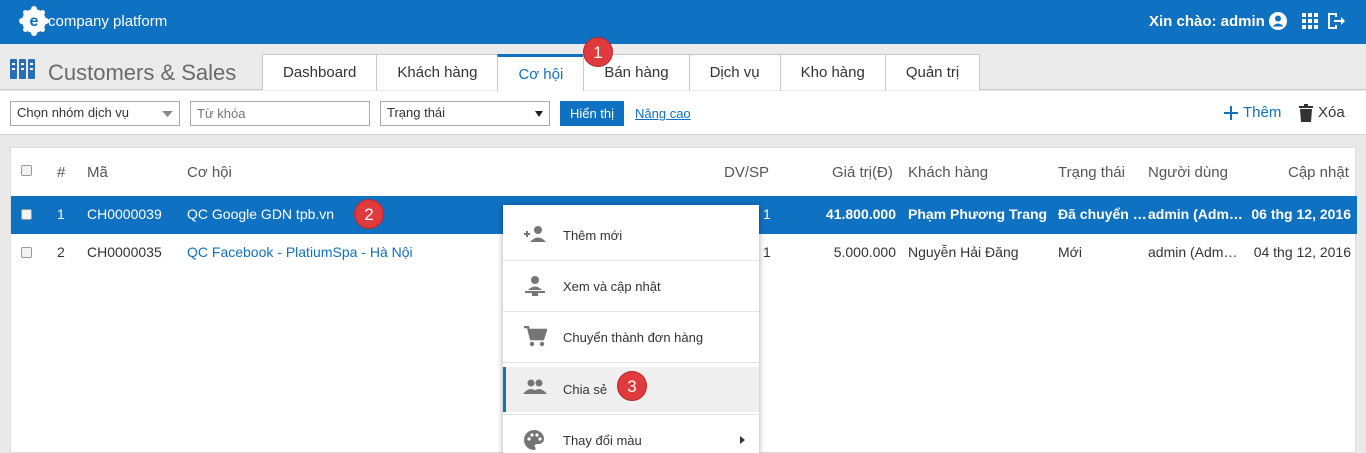  What do you see at coordinates (1207, 21) in the screenshot?
I see `greeting: Xin chào: admin` at bounding box center [1207, 21].